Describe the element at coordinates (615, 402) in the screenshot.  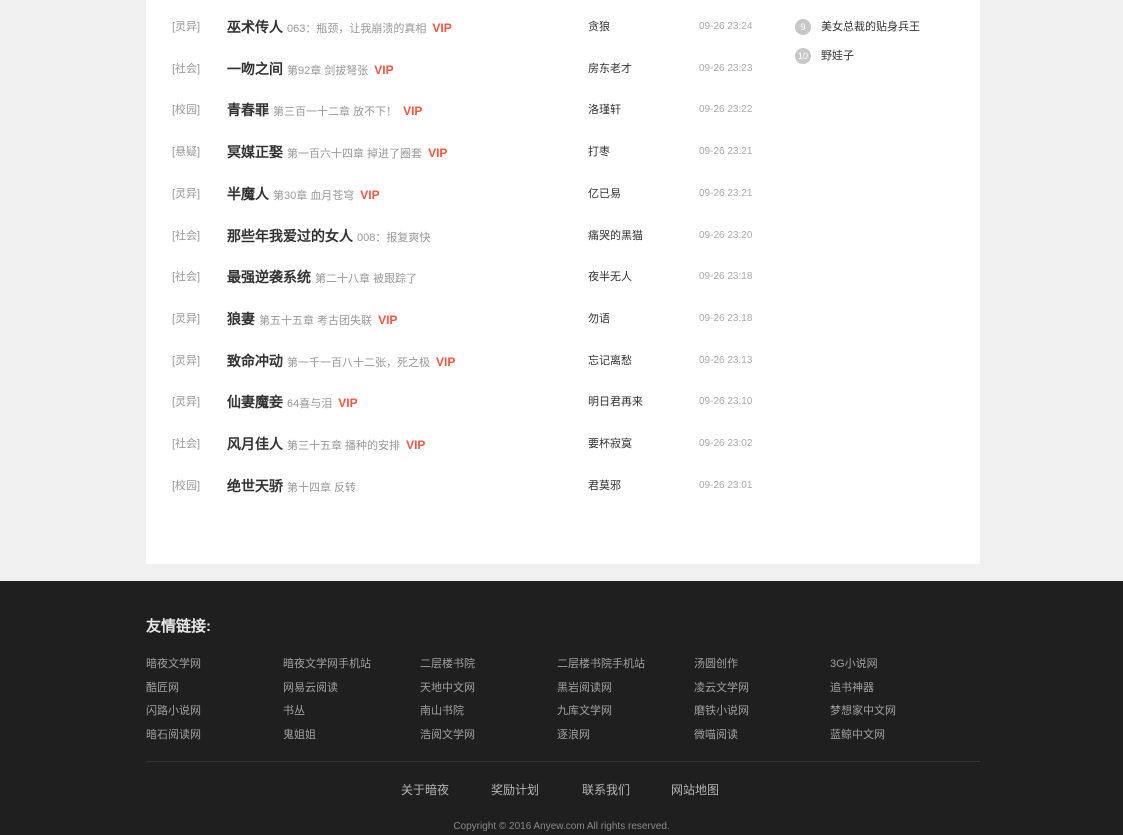
I see `author-link: 明日君再来` at that location.